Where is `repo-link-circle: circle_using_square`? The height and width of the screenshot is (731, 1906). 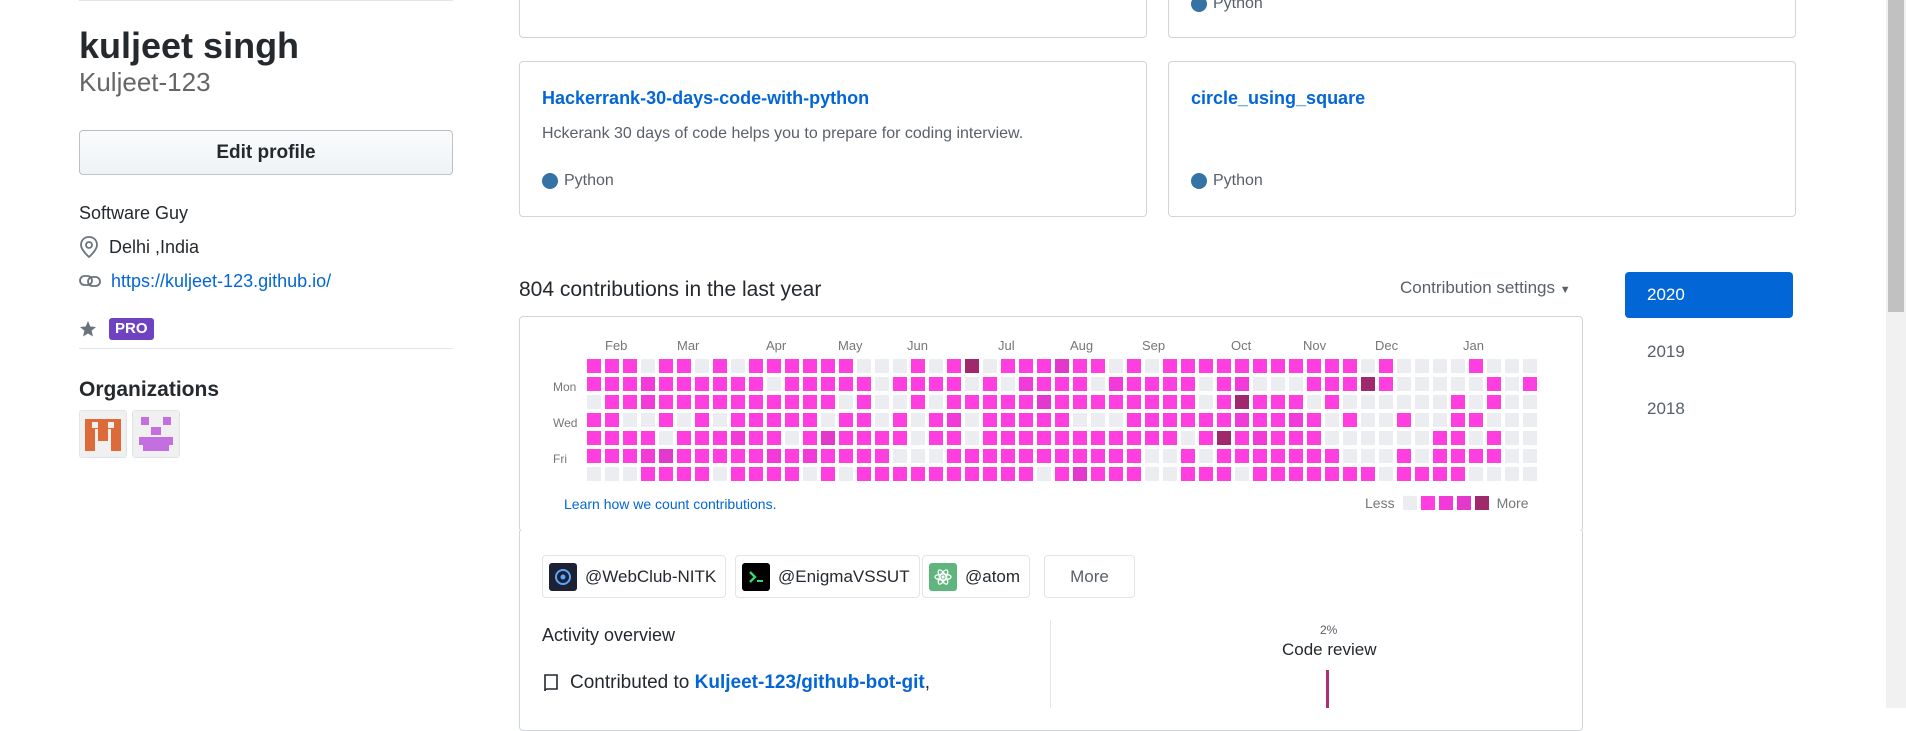
repo-link-circle: circle_using_square is located at coordinates (1278, 98).